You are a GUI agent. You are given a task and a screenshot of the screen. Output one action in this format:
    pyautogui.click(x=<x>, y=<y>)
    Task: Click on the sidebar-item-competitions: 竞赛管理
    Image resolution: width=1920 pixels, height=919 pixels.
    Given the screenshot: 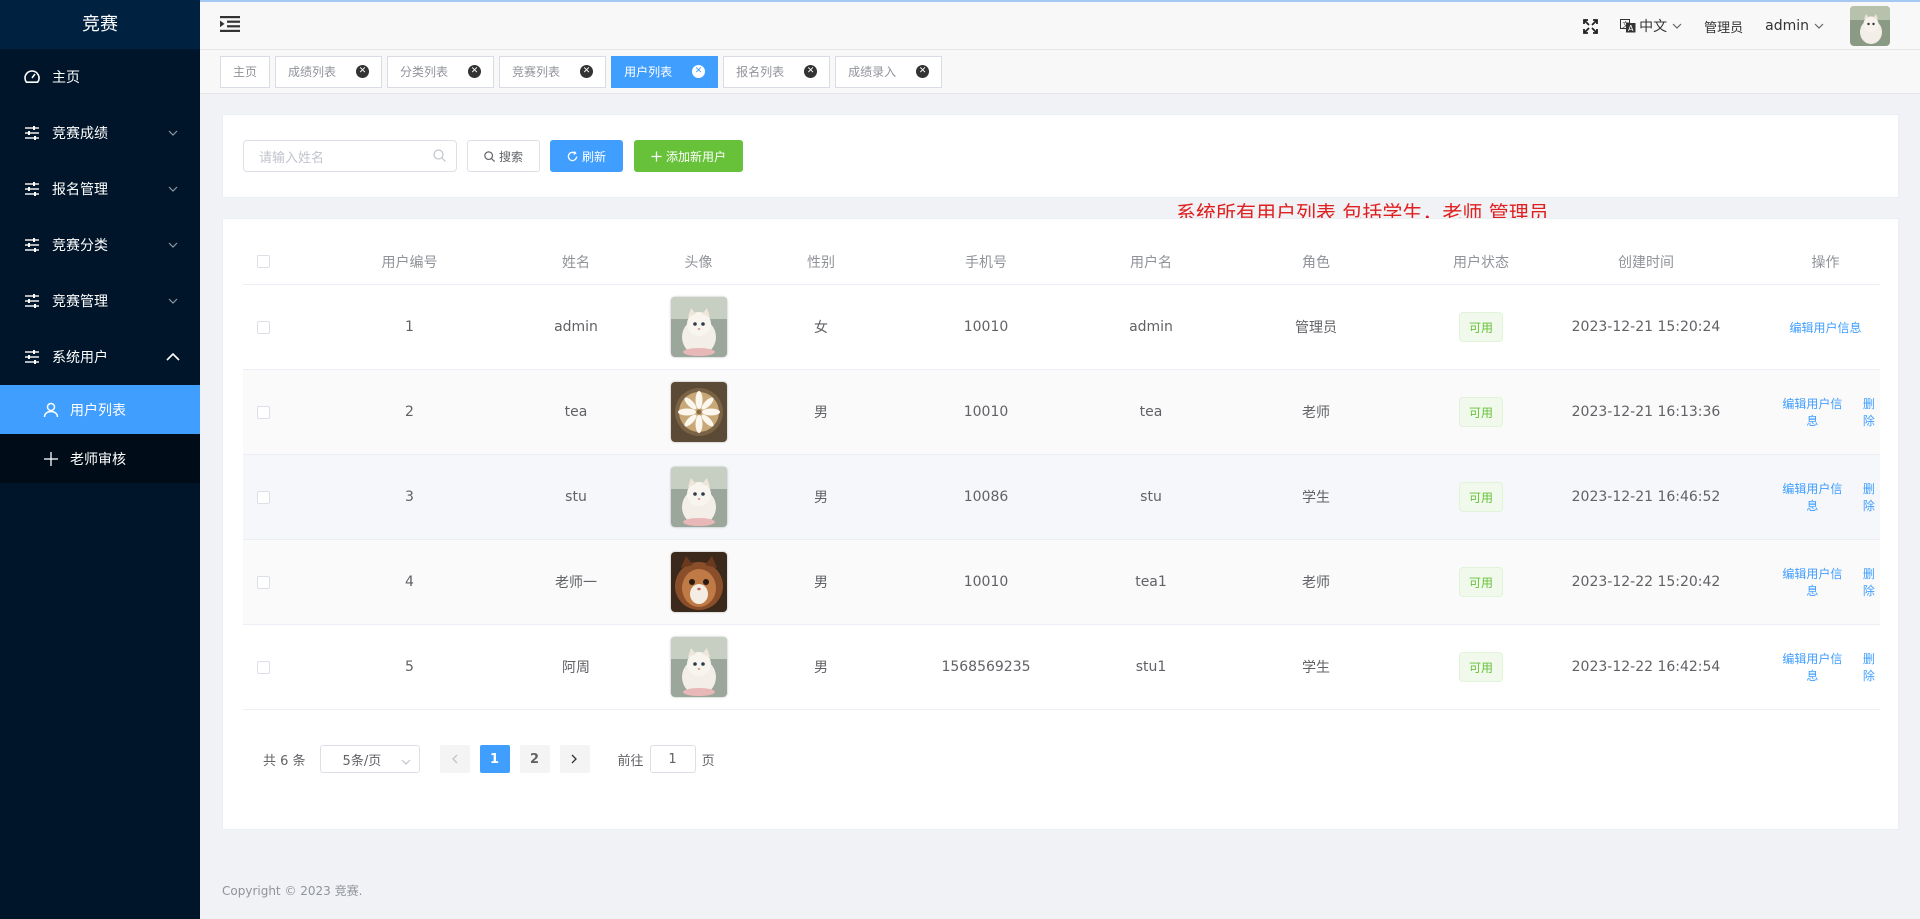 What is the action you would take?
    pyautogui.click(x=100, y=301)
    